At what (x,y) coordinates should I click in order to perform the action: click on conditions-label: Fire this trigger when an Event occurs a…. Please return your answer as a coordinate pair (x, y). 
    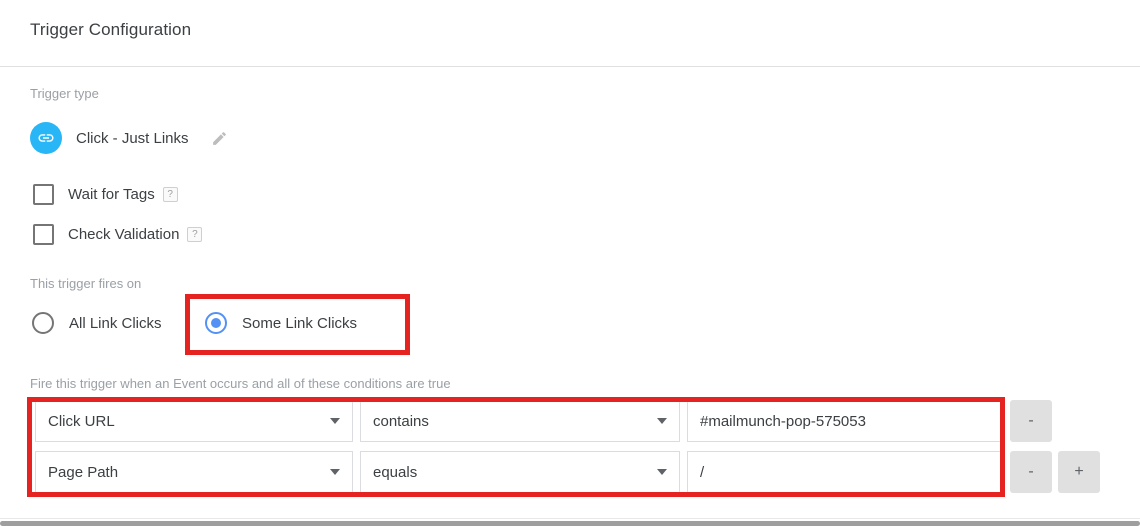
    Looking at the image, I should click on (240, 383).